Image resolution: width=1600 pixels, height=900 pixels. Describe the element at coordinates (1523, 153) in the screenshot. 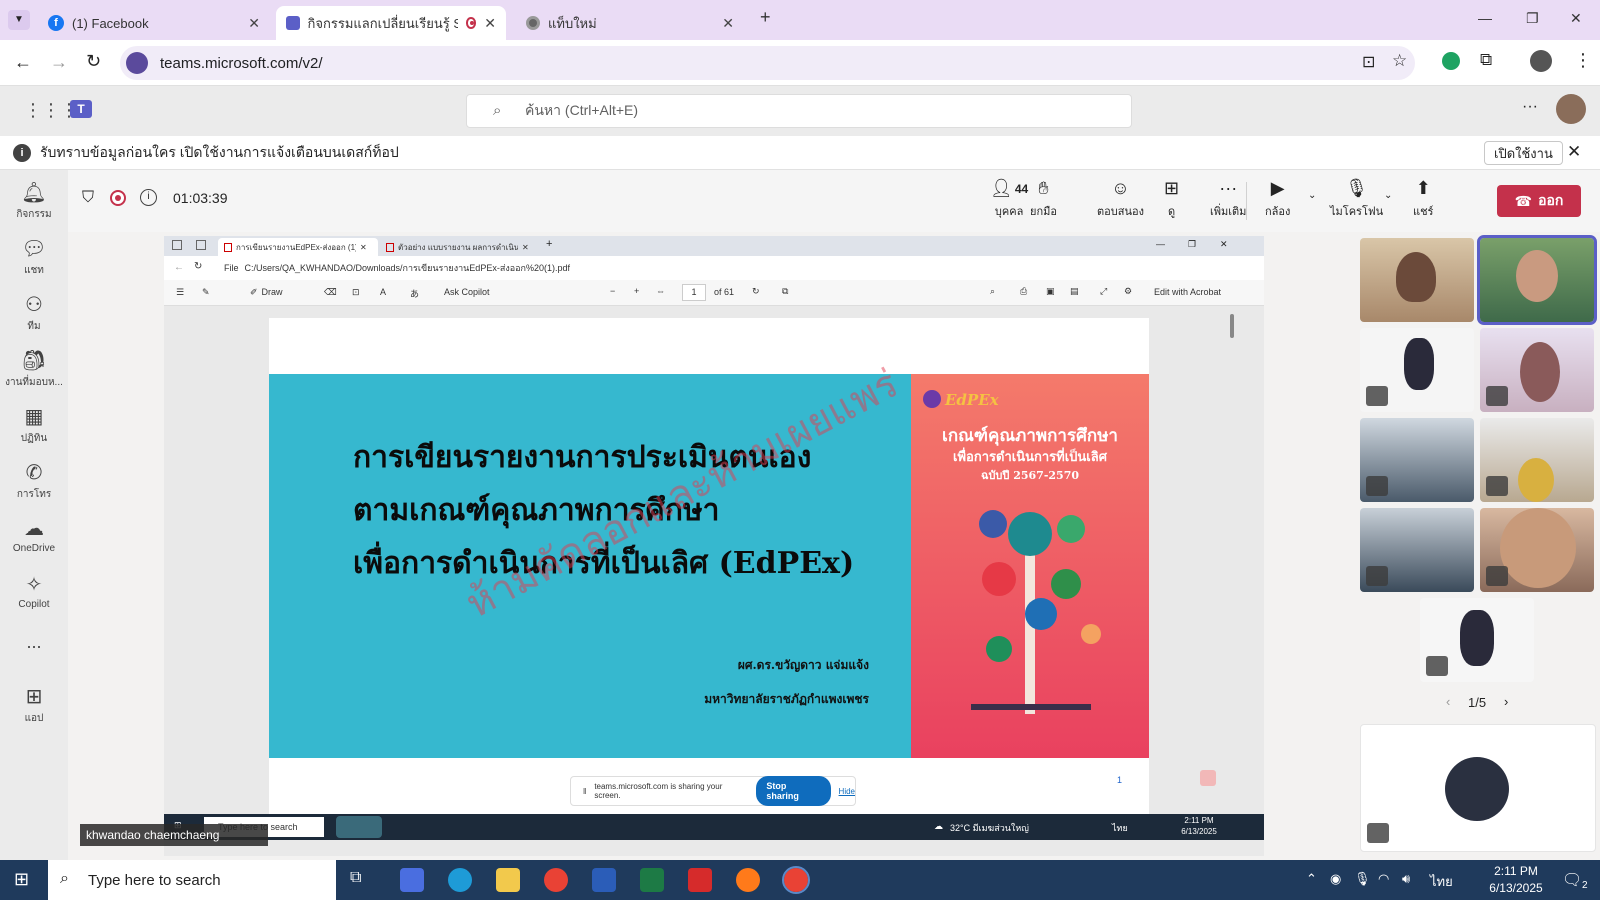

I see `enable-notifications-button: เปิดใช้งาน` at that location.